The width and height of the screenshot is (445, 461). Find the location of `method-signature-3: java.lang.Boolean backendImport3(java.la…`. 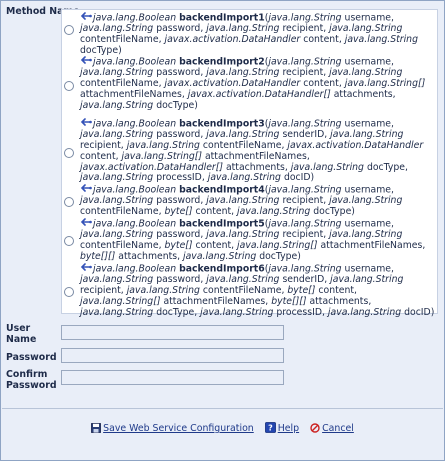

method-signature-3: java.lang.Boolean backendImport3(java.la… is located at coordinates (252, 151).